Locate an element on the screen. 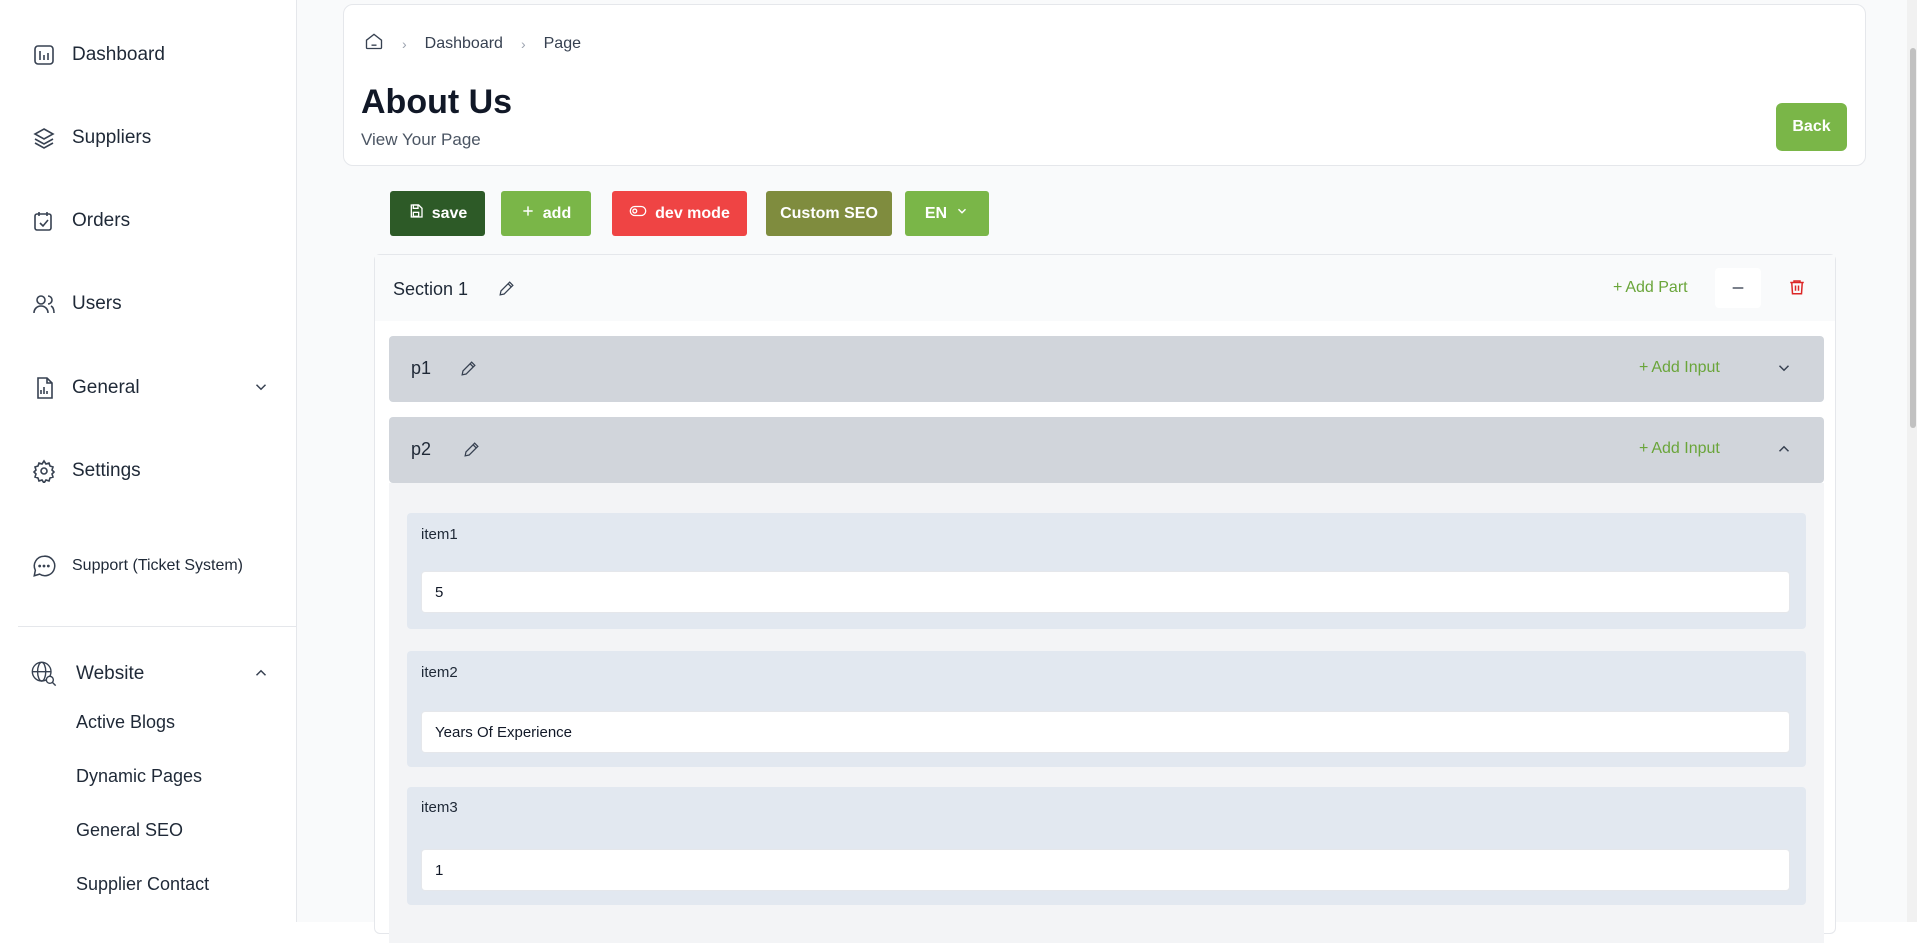  language-select: EN is located at coordinates (947, 213).